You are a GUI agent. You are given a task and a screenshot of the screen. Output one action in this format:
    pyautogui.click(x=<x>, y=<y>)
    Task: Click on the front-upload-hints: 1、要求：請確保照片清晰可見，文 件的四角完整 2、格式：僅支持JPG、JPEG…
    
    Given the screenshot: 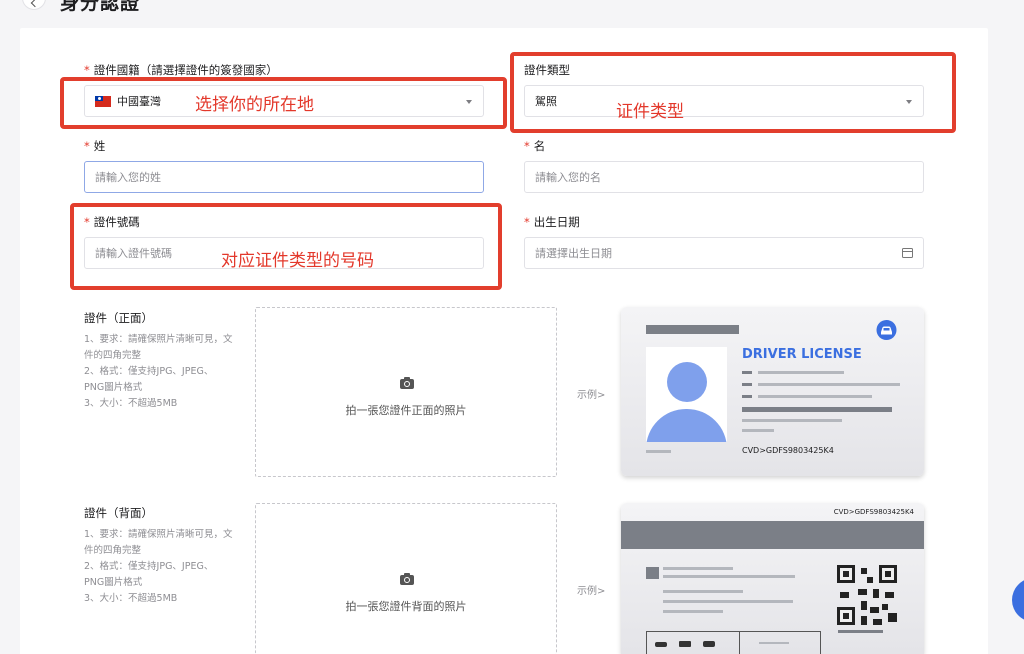 What is the action you would take?
    pyautogui.click(x=158, y=371)
    